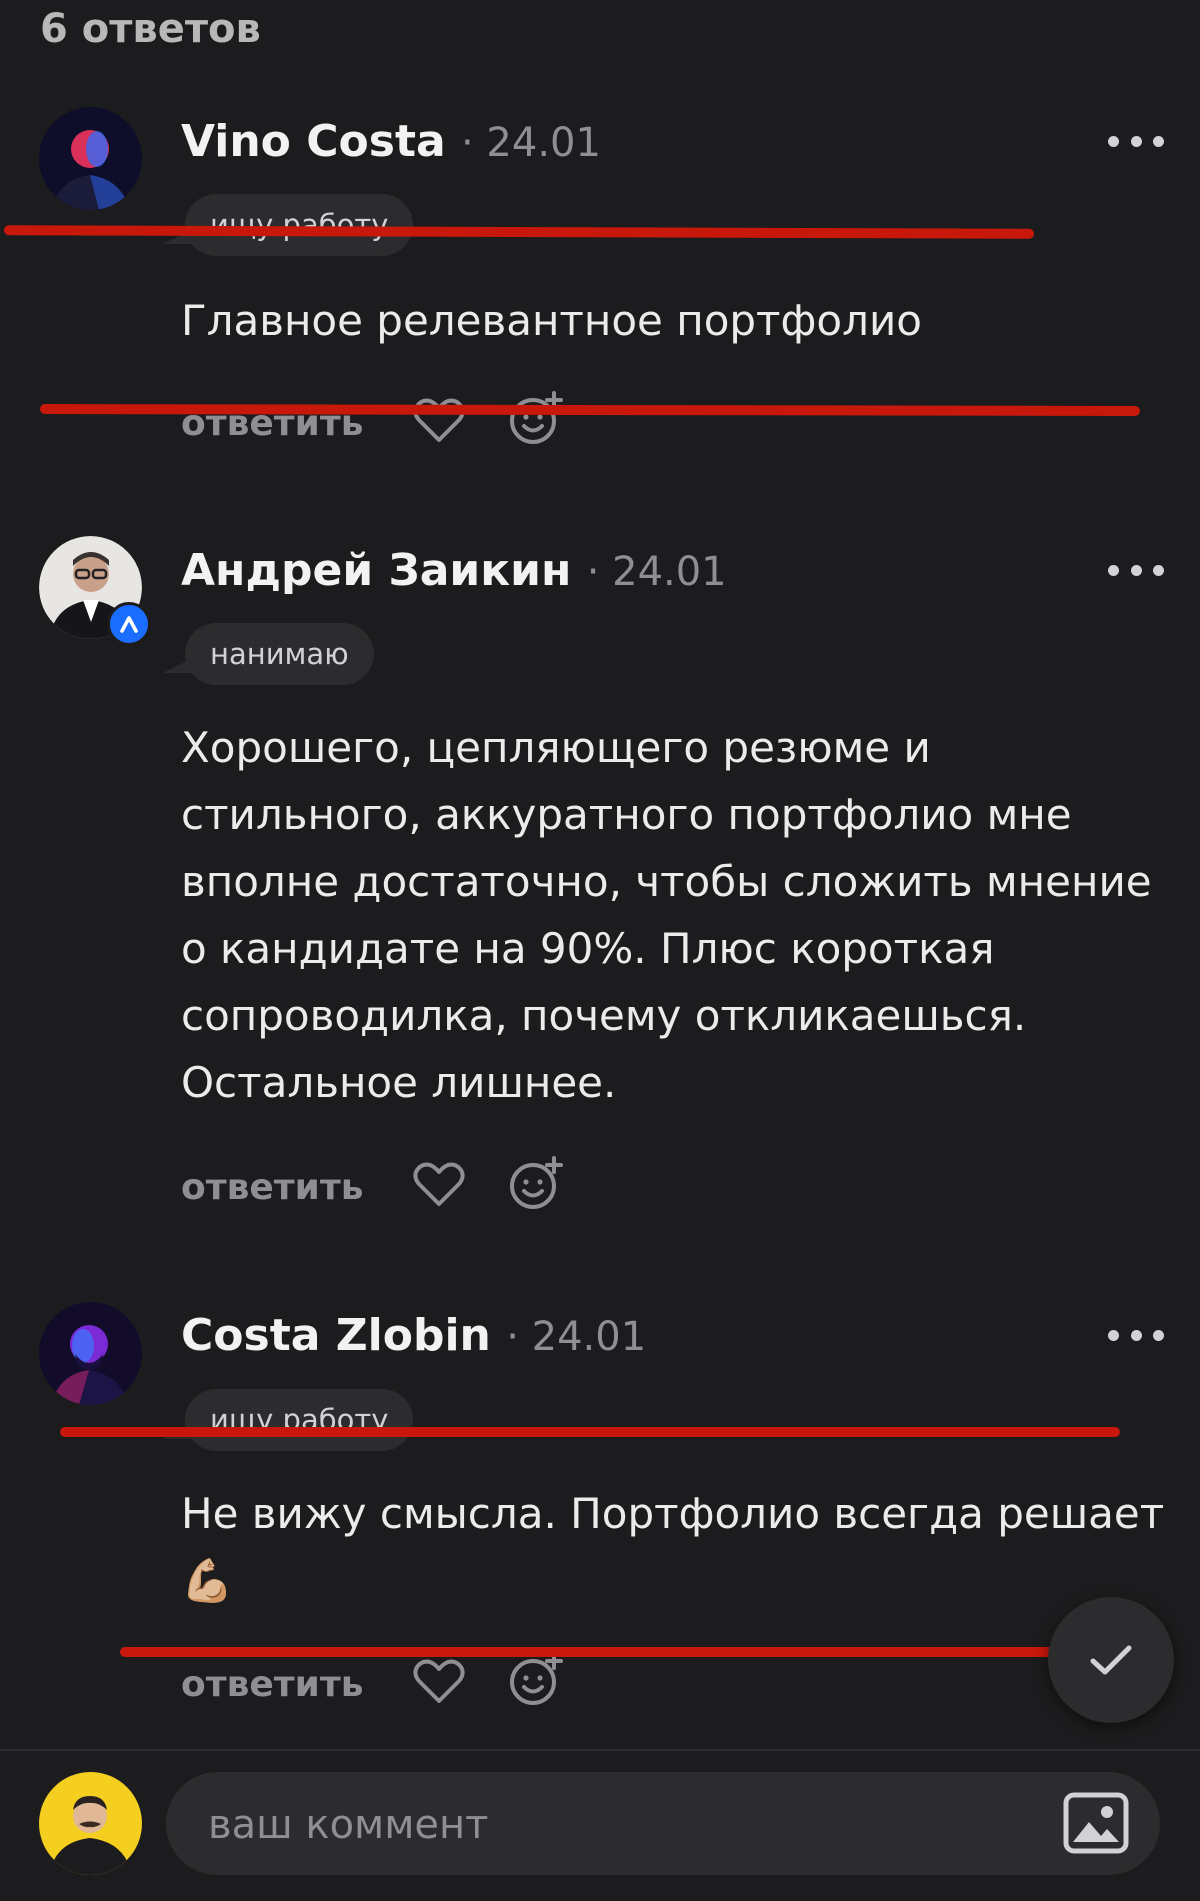  I want to click on confirm-button, so click(1111, 1660).